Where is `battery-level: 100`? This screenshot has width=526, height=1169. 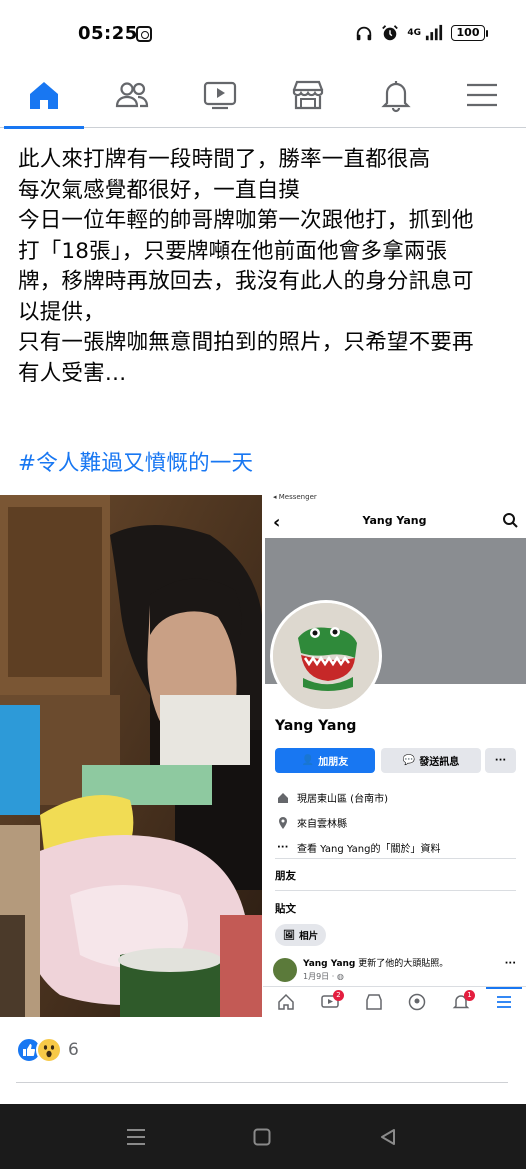
battery-level: 100 is located at coordinates (468, 33).